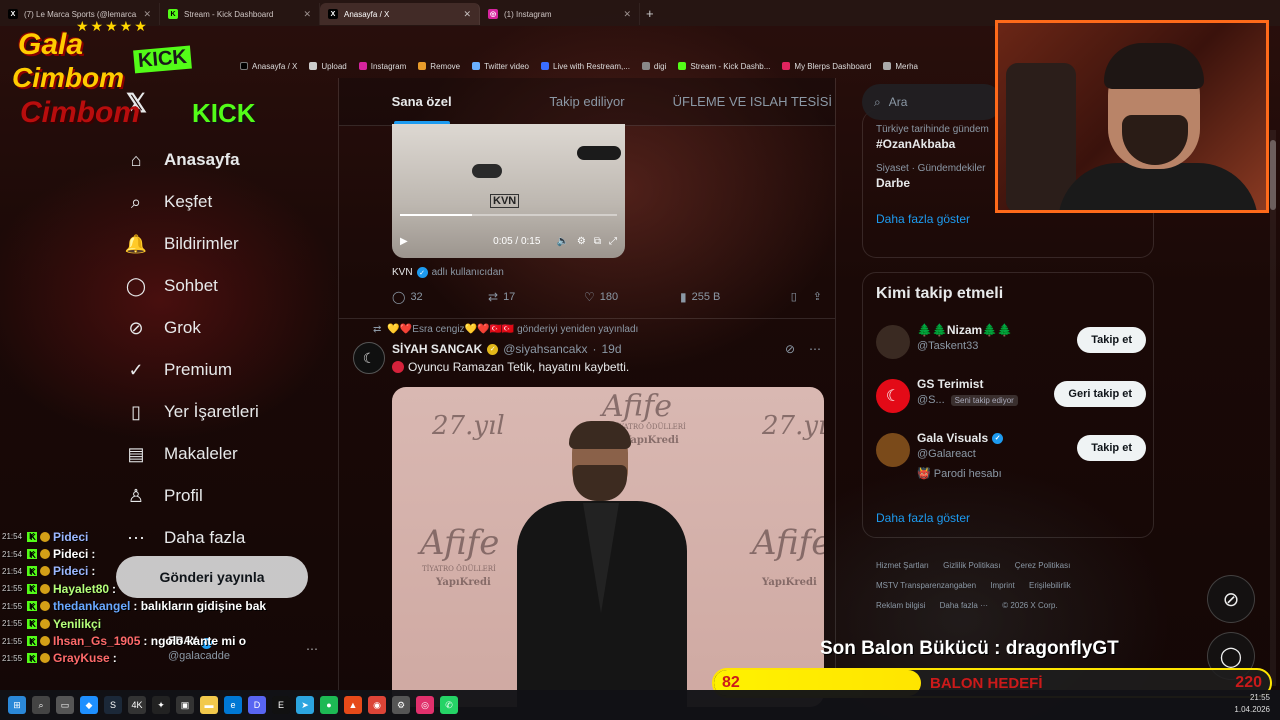  What do you see at coordinates (1231, 599) in the screenshot?
I see `grok-floating-button: ⊘` at bounding box center [1231, 599].